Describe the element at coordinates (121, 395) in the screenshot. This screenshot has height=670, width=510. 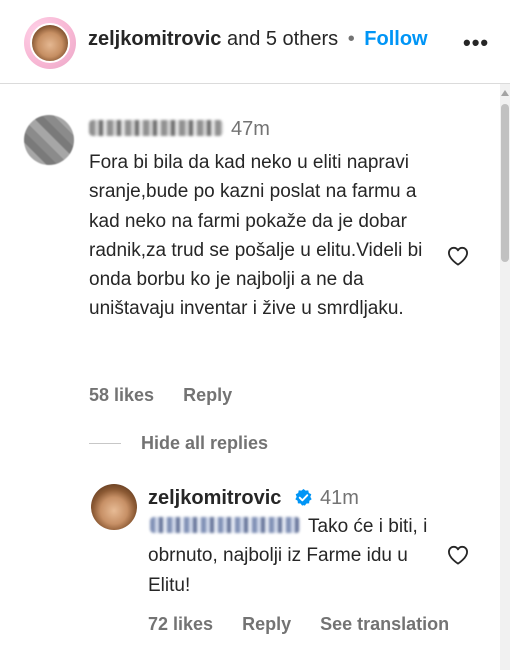
I see `comment-likes: 58 likes` at that location.